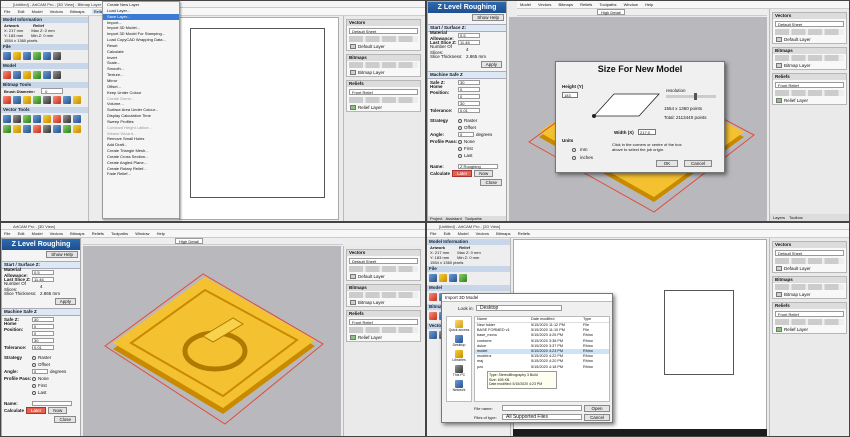 This screenshot has height=437, width=850. I want to click on model-mirror-icon, so click(37, 75).